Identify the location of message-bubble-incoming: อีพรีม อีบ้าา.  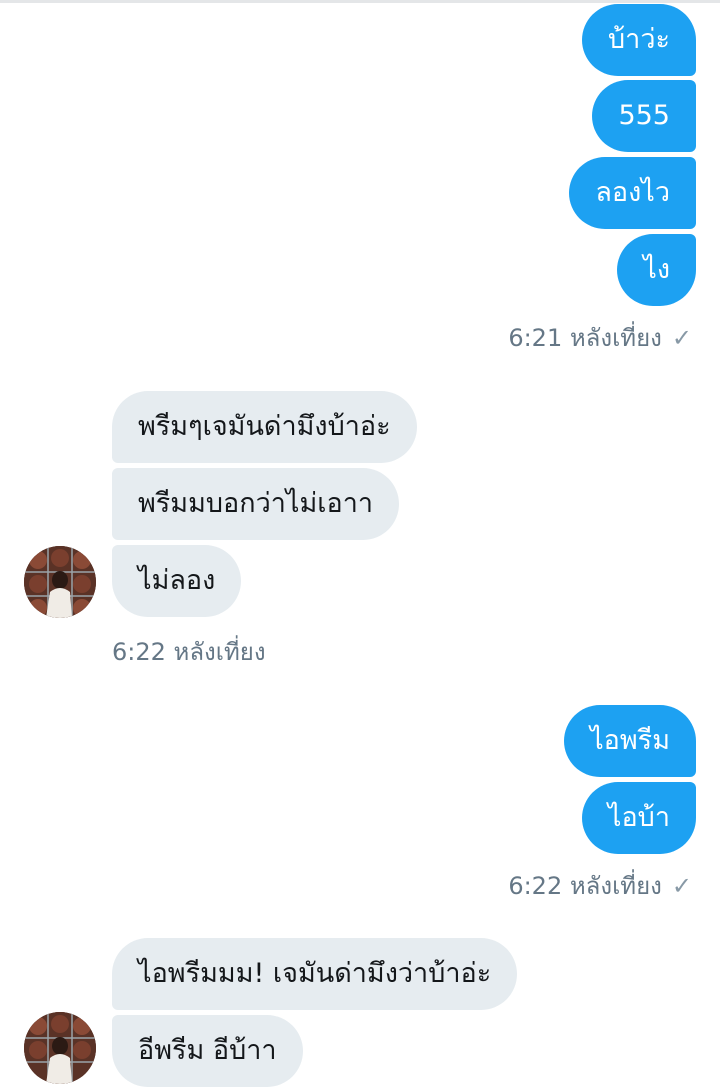
(207, 1051).